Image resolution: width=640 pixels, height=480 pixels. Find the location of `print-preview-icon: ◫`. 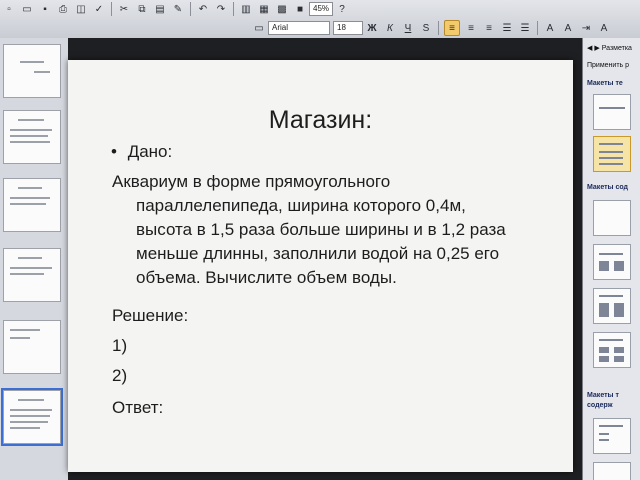

print-preview-icon: ◫ is located at coordinates (81, 9).